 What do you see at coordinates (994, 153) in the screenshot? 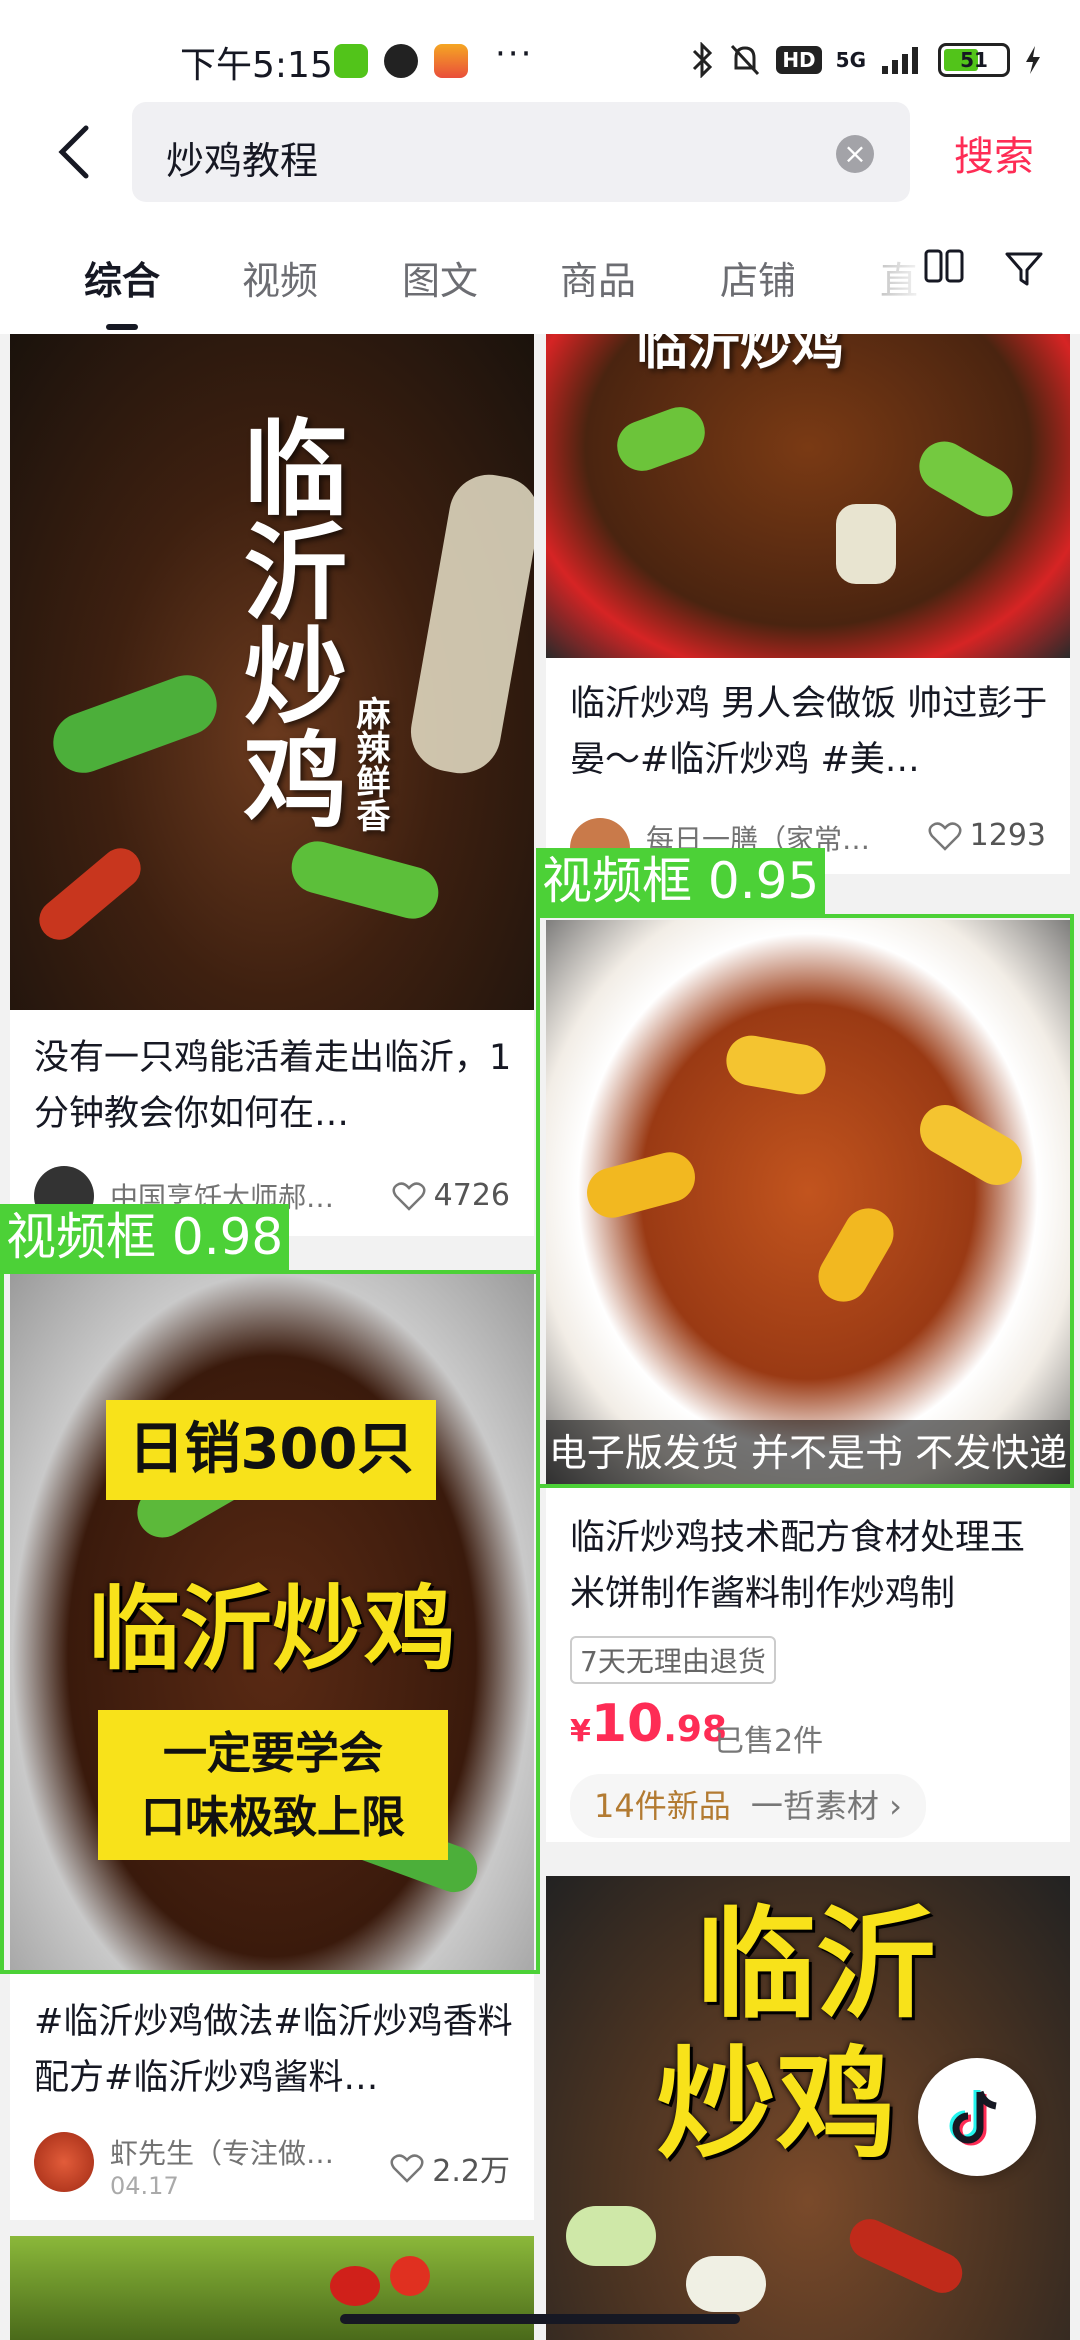
I see `search-button: 搜索` at bounding box center [994, 153].